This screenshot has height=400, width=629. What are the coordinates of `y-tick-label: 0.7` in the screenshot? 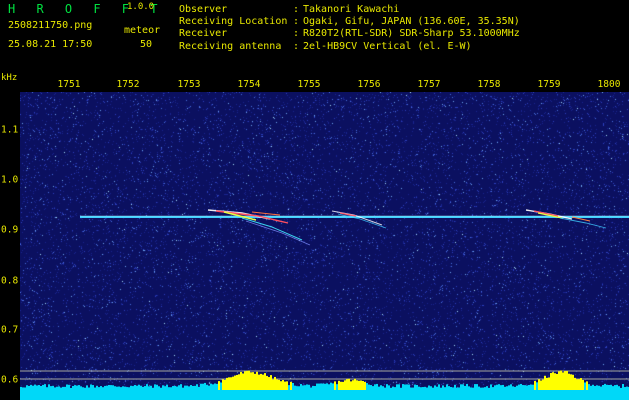 It's located at (10, 330).